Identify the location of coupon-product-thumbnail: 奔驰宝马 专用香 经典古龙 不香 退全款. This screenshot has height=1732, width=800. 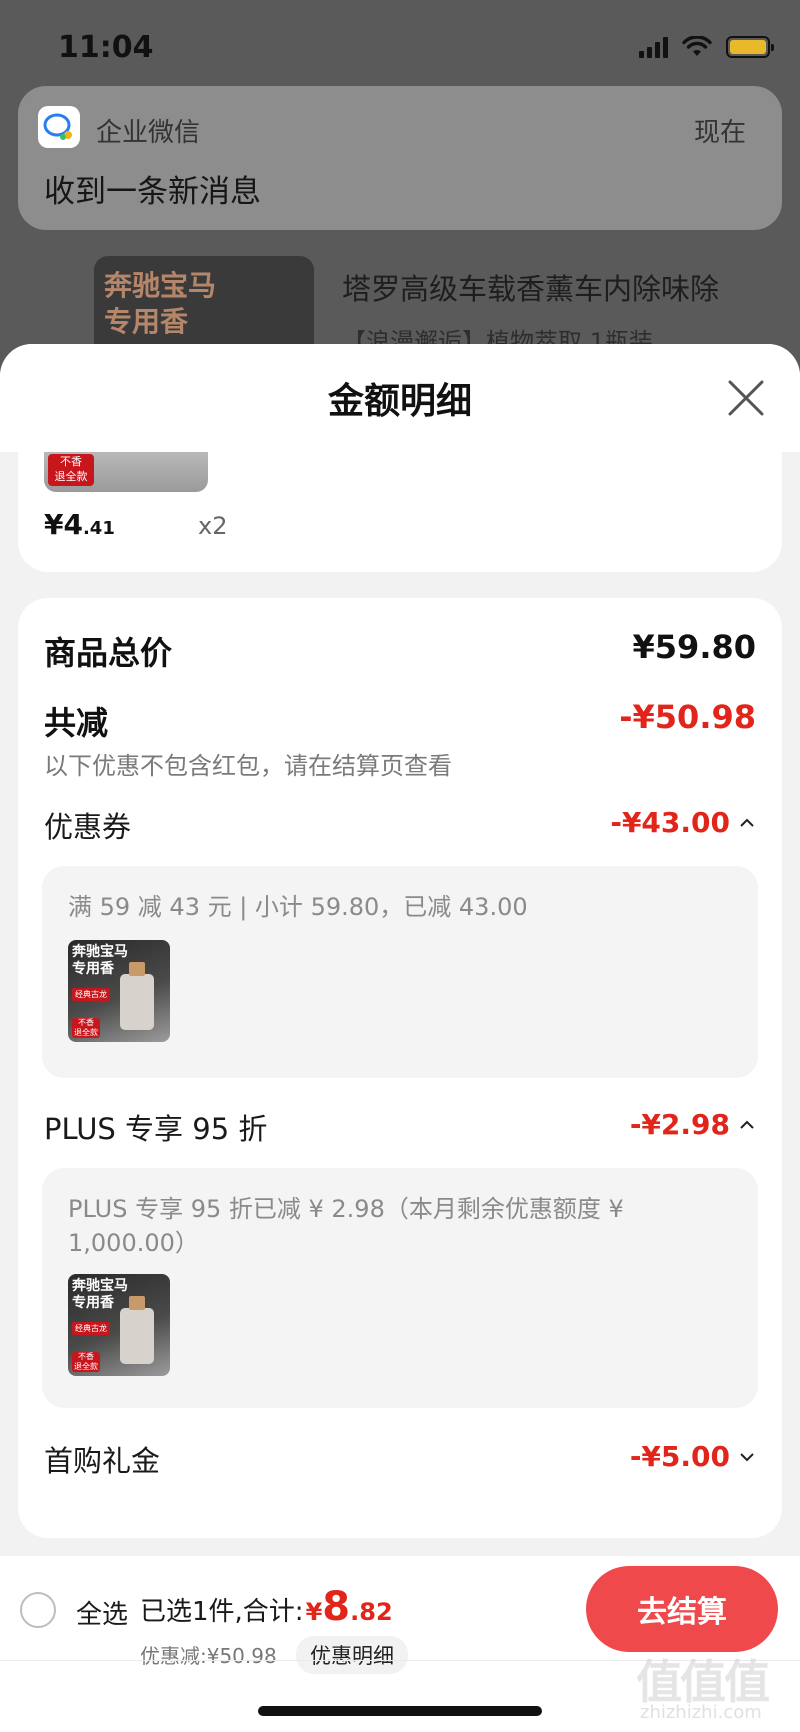
(119, 991).